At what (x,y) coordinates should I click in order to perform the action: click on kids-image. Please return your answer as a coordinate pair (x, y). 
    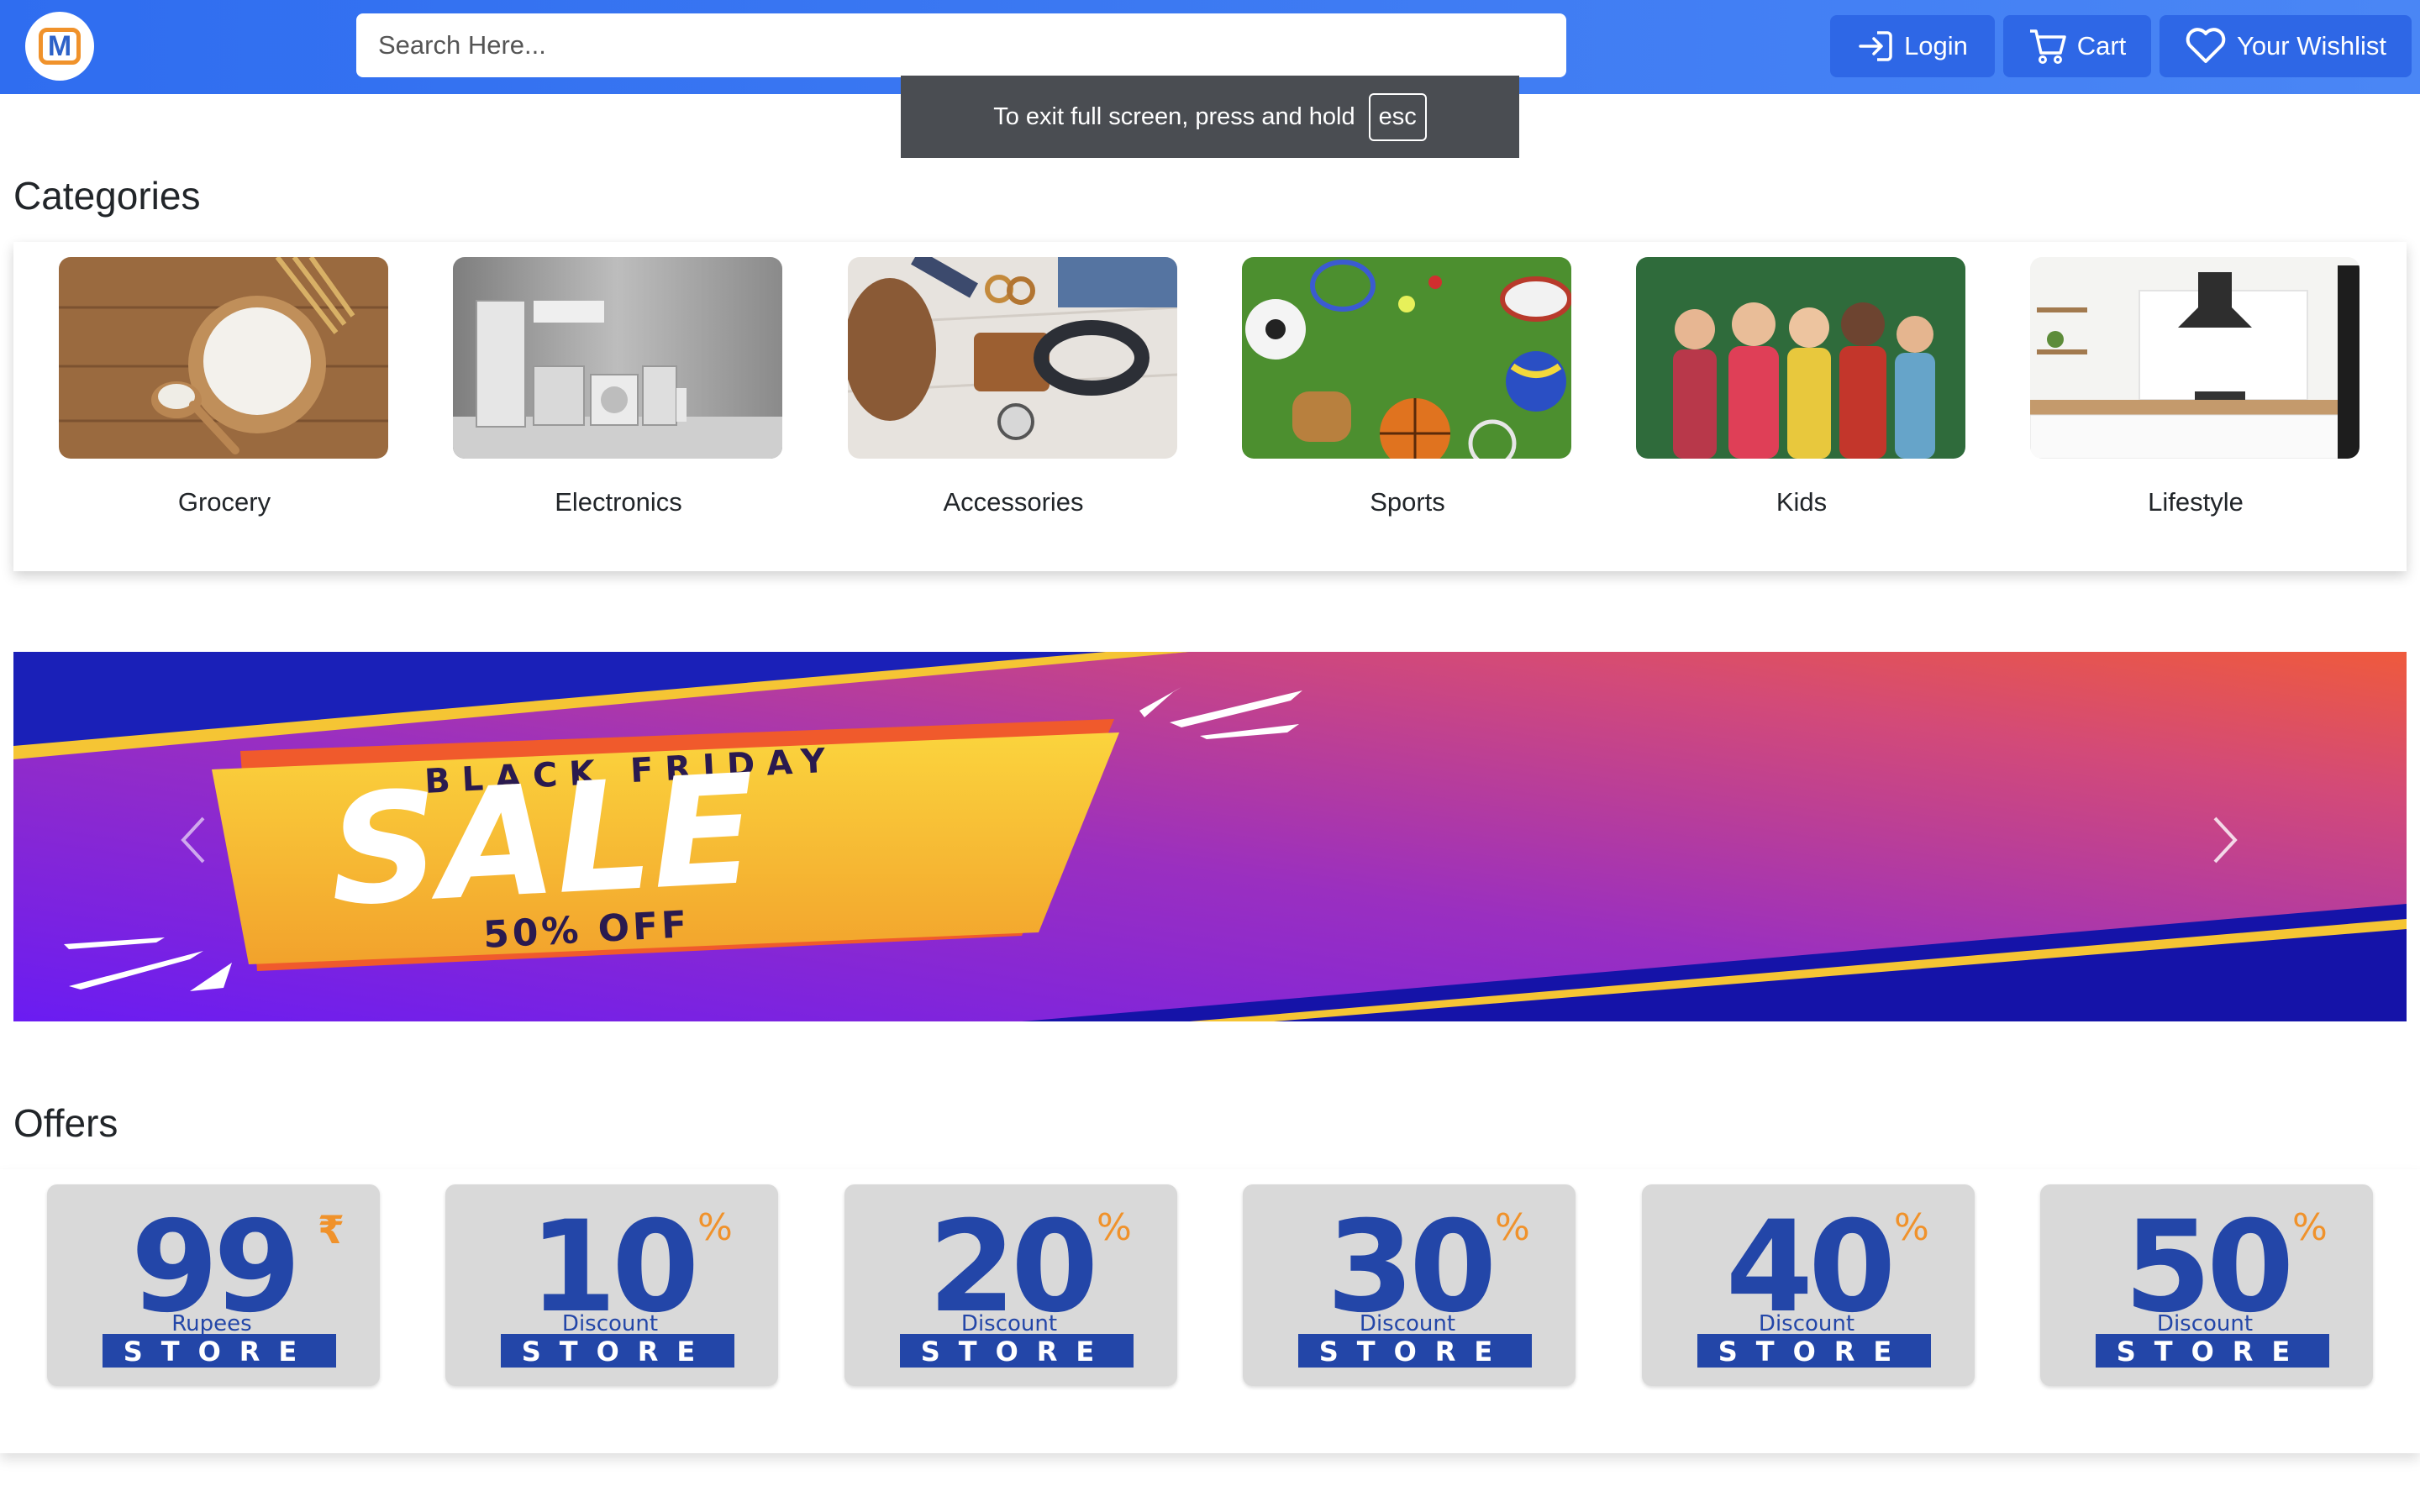
    Looking at the image, I should click on (1801, 358).